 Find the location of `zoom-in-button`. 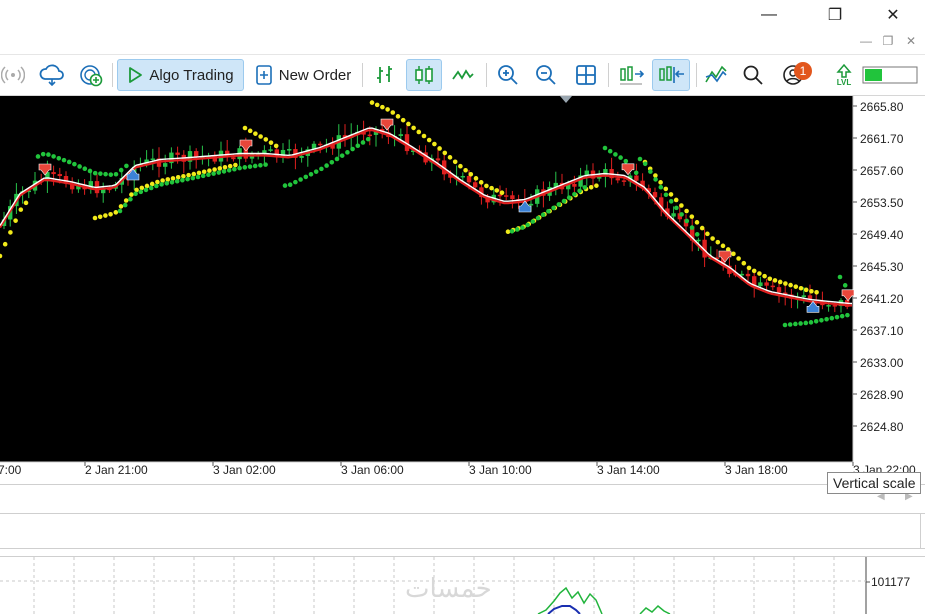

zoom-in-button is located at coordinates (508, 75).